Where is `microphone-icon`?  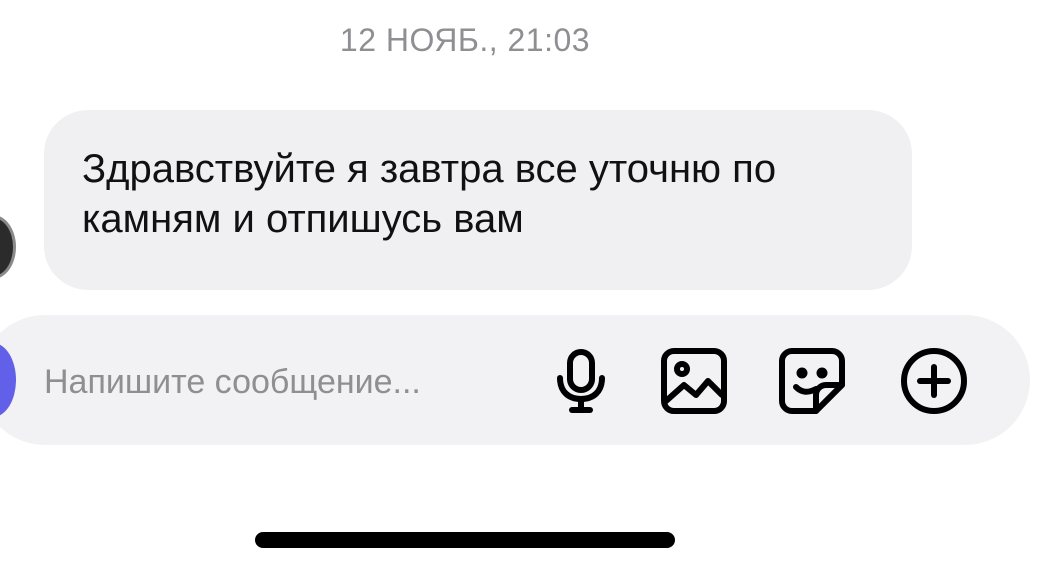 microphone-icon is located at coordinates (581, 381).